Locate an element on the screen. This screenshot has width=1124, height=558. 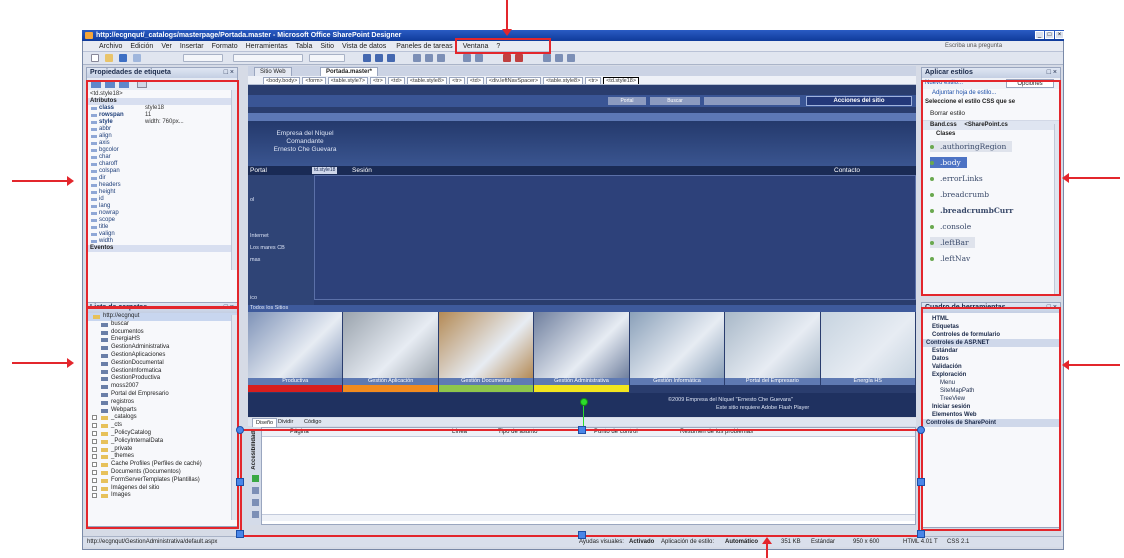
underline-icon is located at coordinates (391, 58).